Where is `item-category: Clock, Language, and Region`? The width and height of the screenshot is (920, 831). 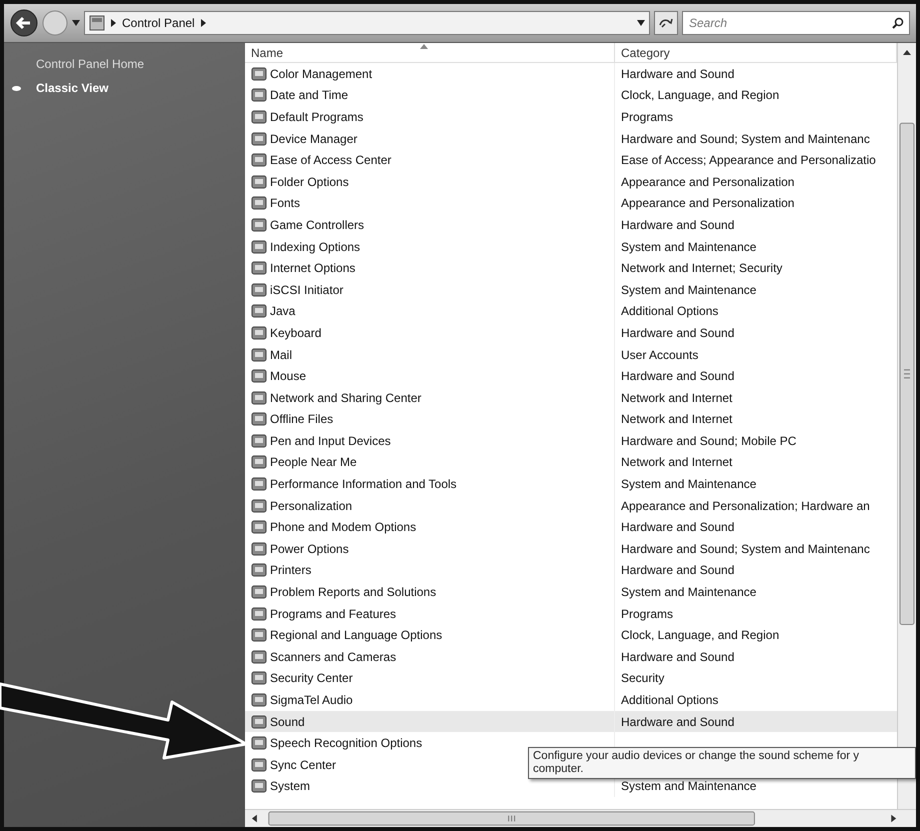
item-category: Clock, Language, and Region is located at coordinates (700, 635).